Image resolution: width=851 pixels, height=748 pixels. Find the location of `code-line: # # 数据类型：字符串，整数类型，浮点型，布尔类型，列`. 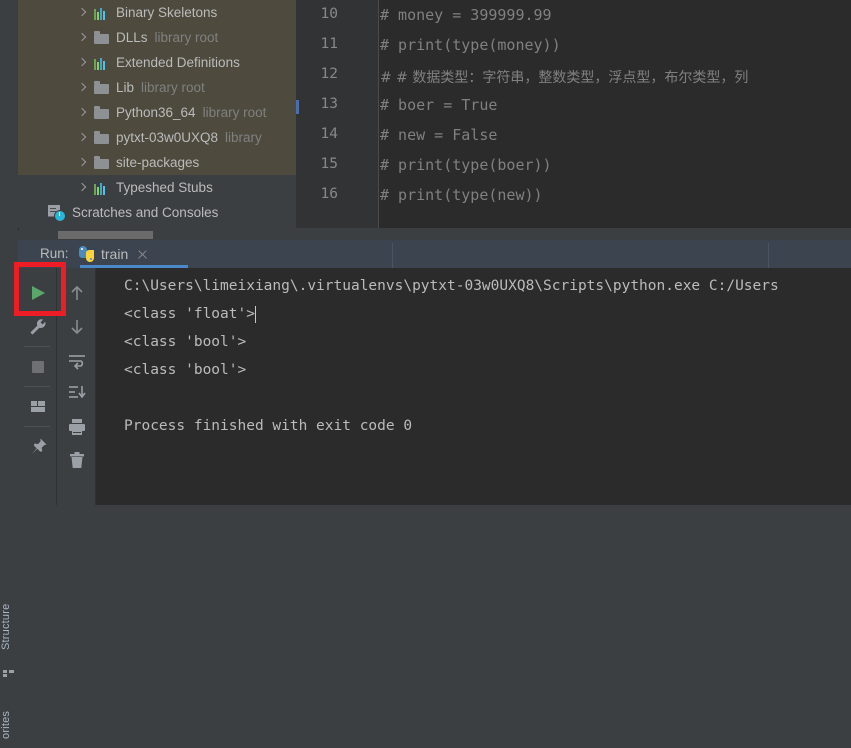

code-line: # # 数据类型：字符串，整数类型，浮点型，布尔类型，列 is located at coordinates (564, 78).